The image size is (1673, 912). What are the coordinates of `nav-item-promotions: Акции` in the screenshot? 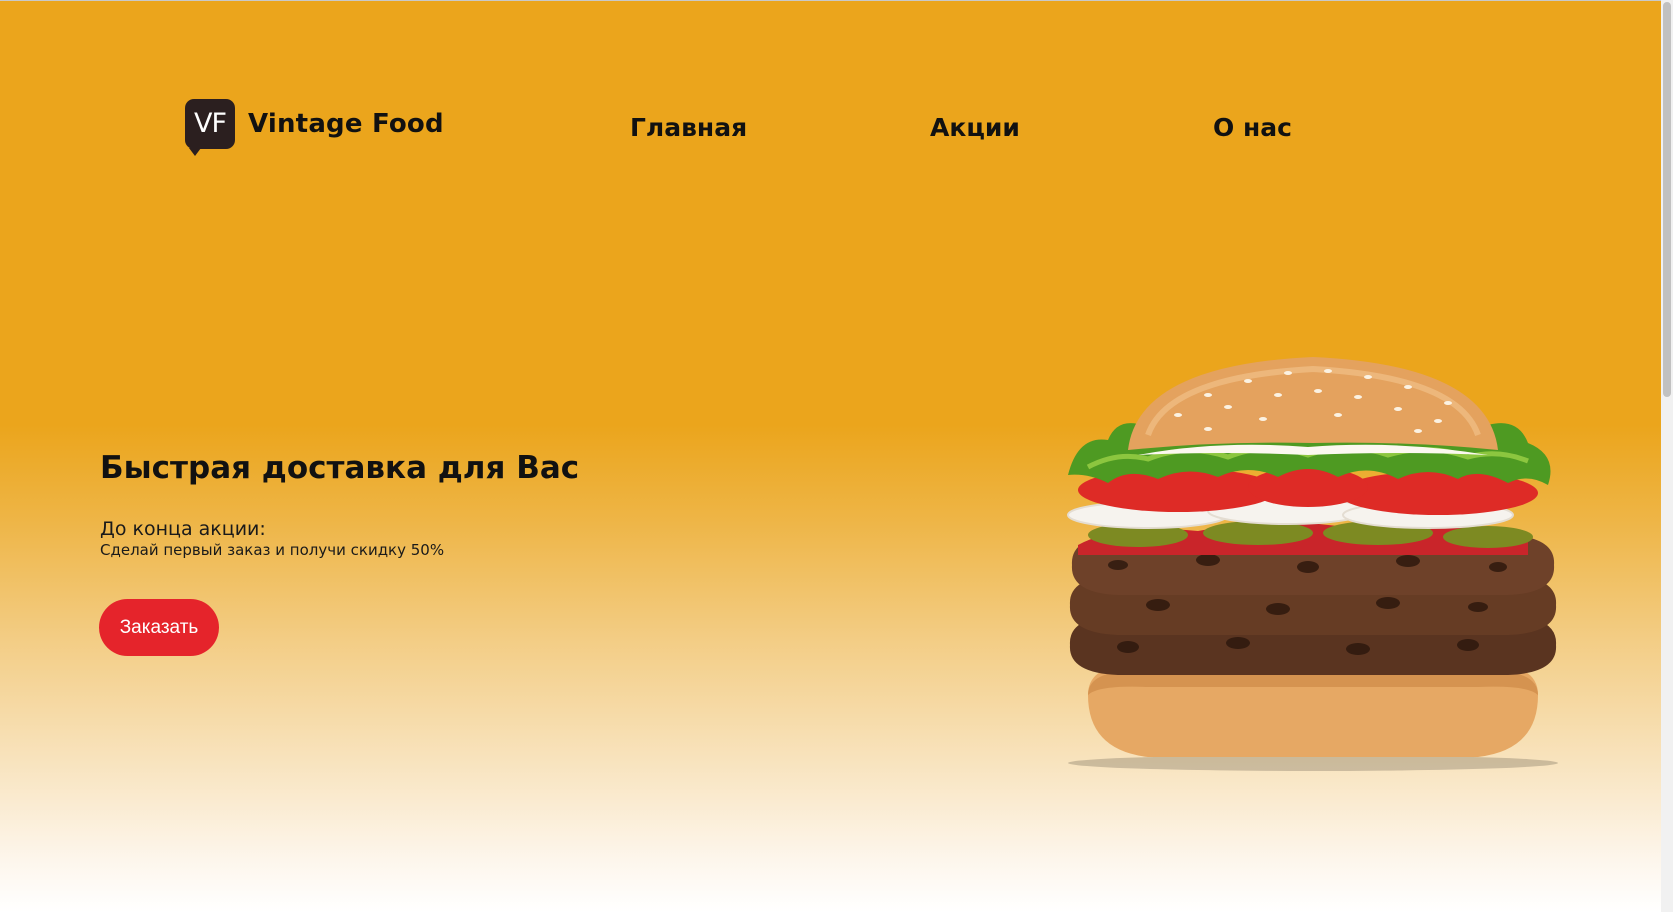 It's located at (975, 127).